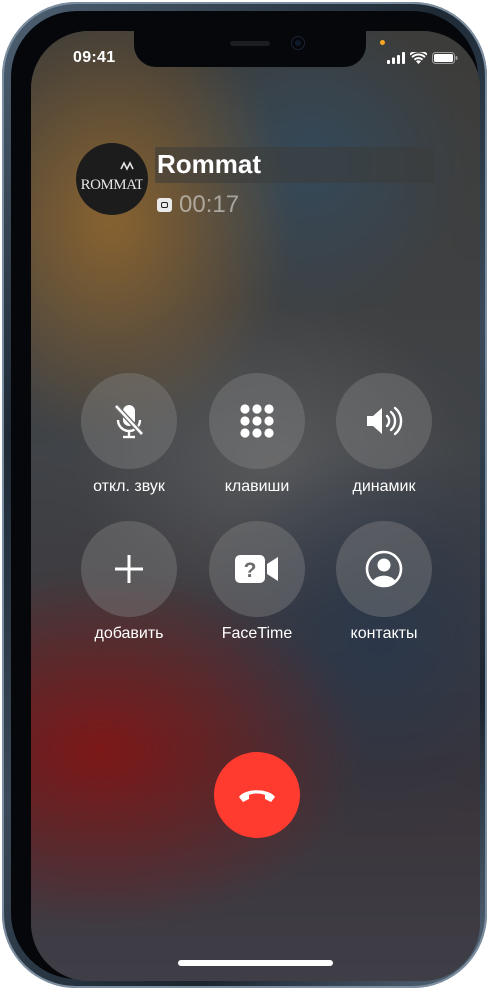  What do you see at coordinates (129, 486) in the screenshot?
I see `mute-label: откл. звук` at bounding box center [129, 486].